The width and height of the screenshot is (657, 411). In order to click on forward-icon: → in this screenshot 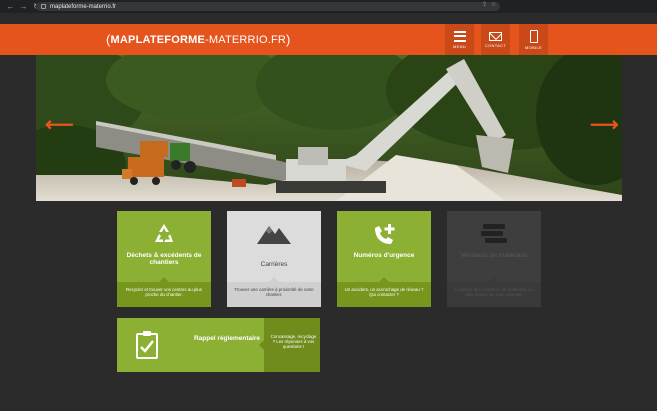, I will do `click(23, 6)`.